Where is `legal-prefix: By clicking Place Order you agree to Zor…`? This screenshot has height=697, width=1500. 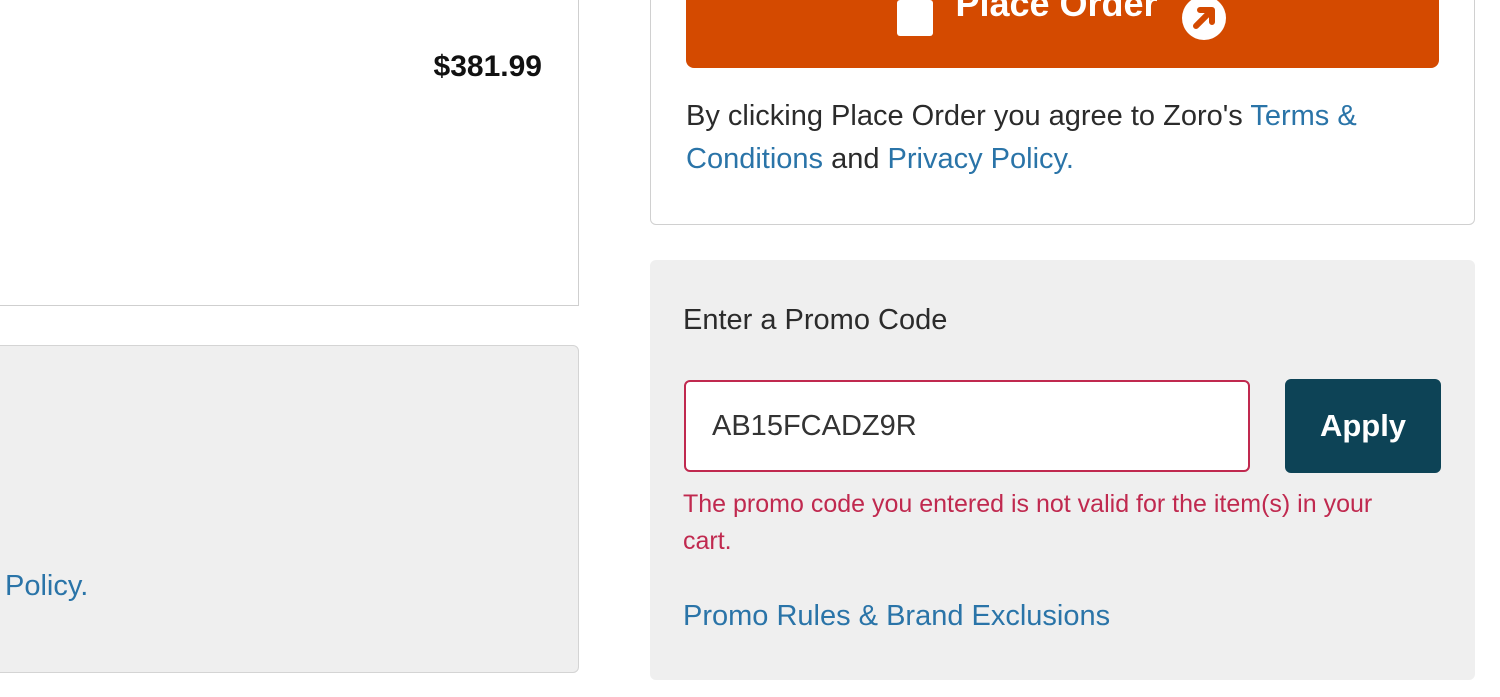 legal-prefix: By clicking Place Order you agree to Zor… is located at coordinates (968, 116).